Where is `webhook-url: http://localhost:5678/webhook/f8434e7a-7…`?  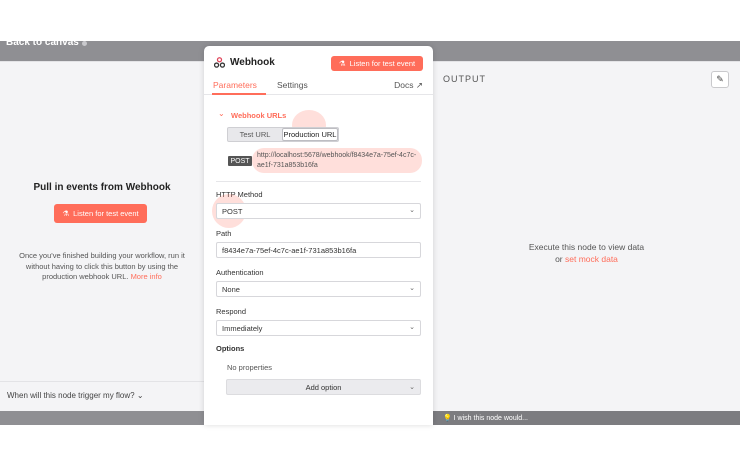 webhook-url: http://localhost:5678/webhook/f8434e7a-7… is located at coordinates (338, 161).